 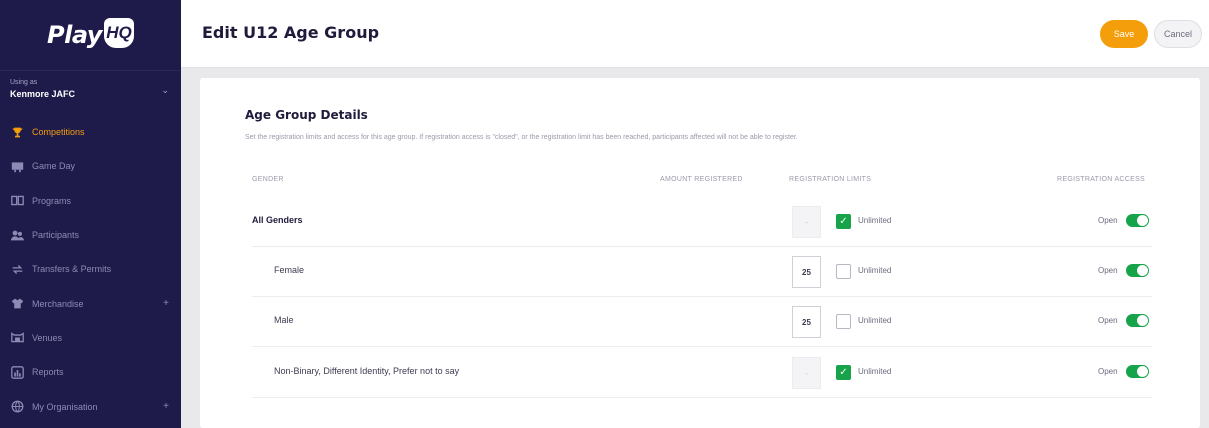 I want to click on sidebar-item-participants: Participants, so click(x=90, y=235).